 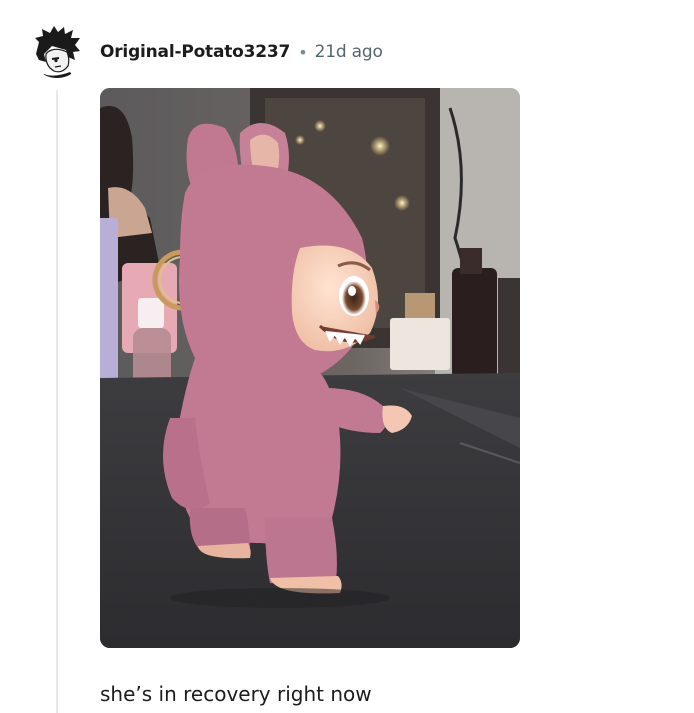 What do you see at coordinates (195, 52) in the screenshot?
I see `username-link: Original-Potato3237` at bounding box center [195, 52].